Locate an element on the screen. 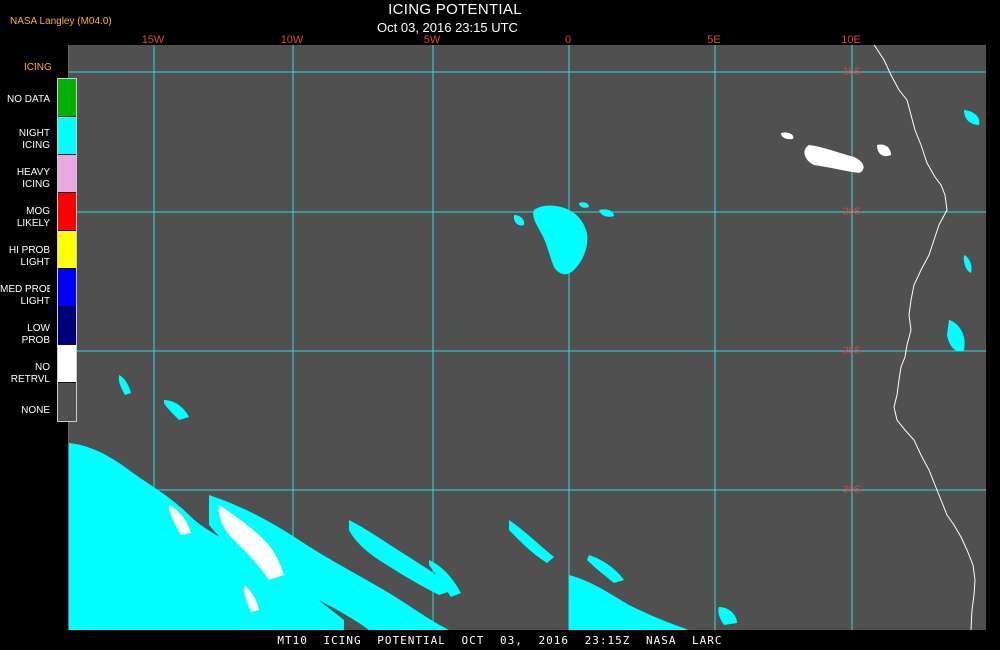 The width and height of the screenshot is (1000, 650). legend-label-no-data: NO DATA is located at coordinates (28, 99).